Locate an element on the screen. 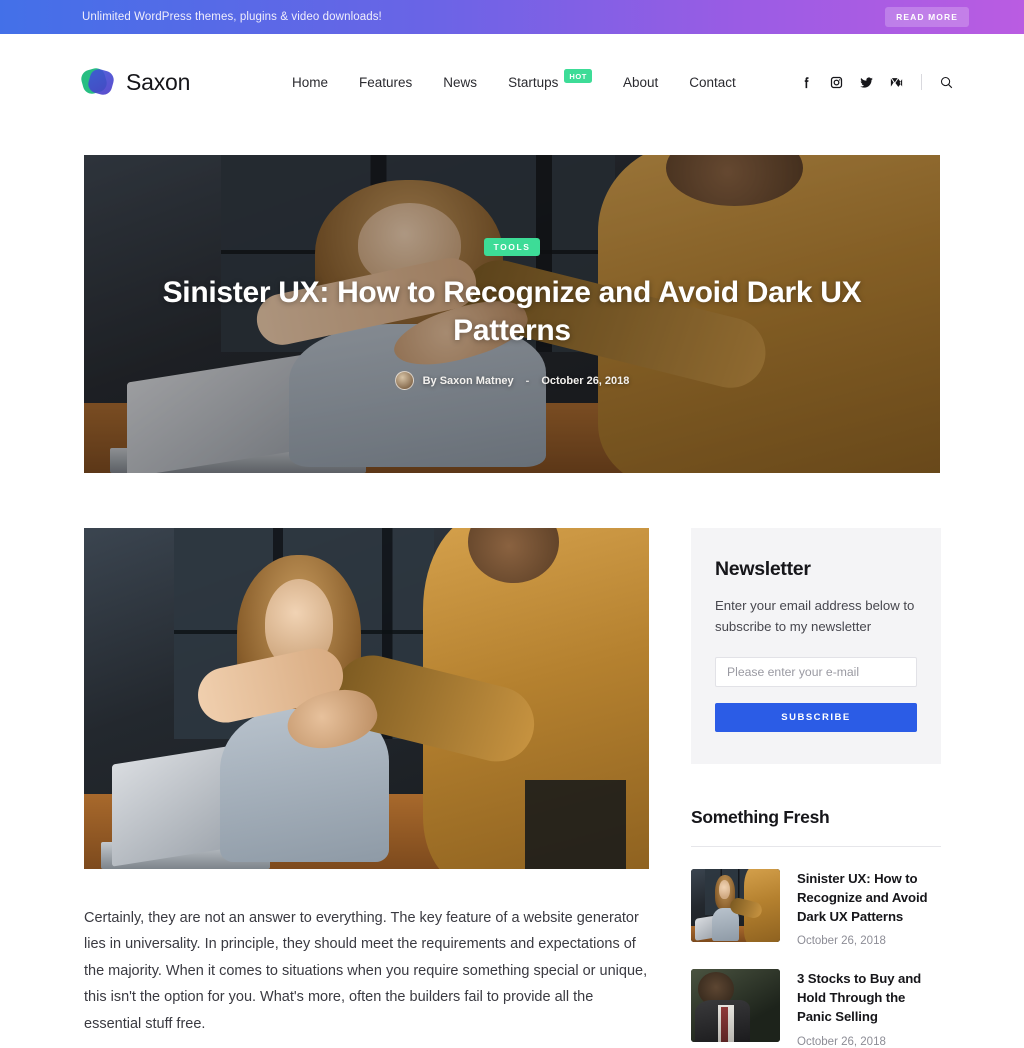  author-avatar is located at coordinates (404, 381).